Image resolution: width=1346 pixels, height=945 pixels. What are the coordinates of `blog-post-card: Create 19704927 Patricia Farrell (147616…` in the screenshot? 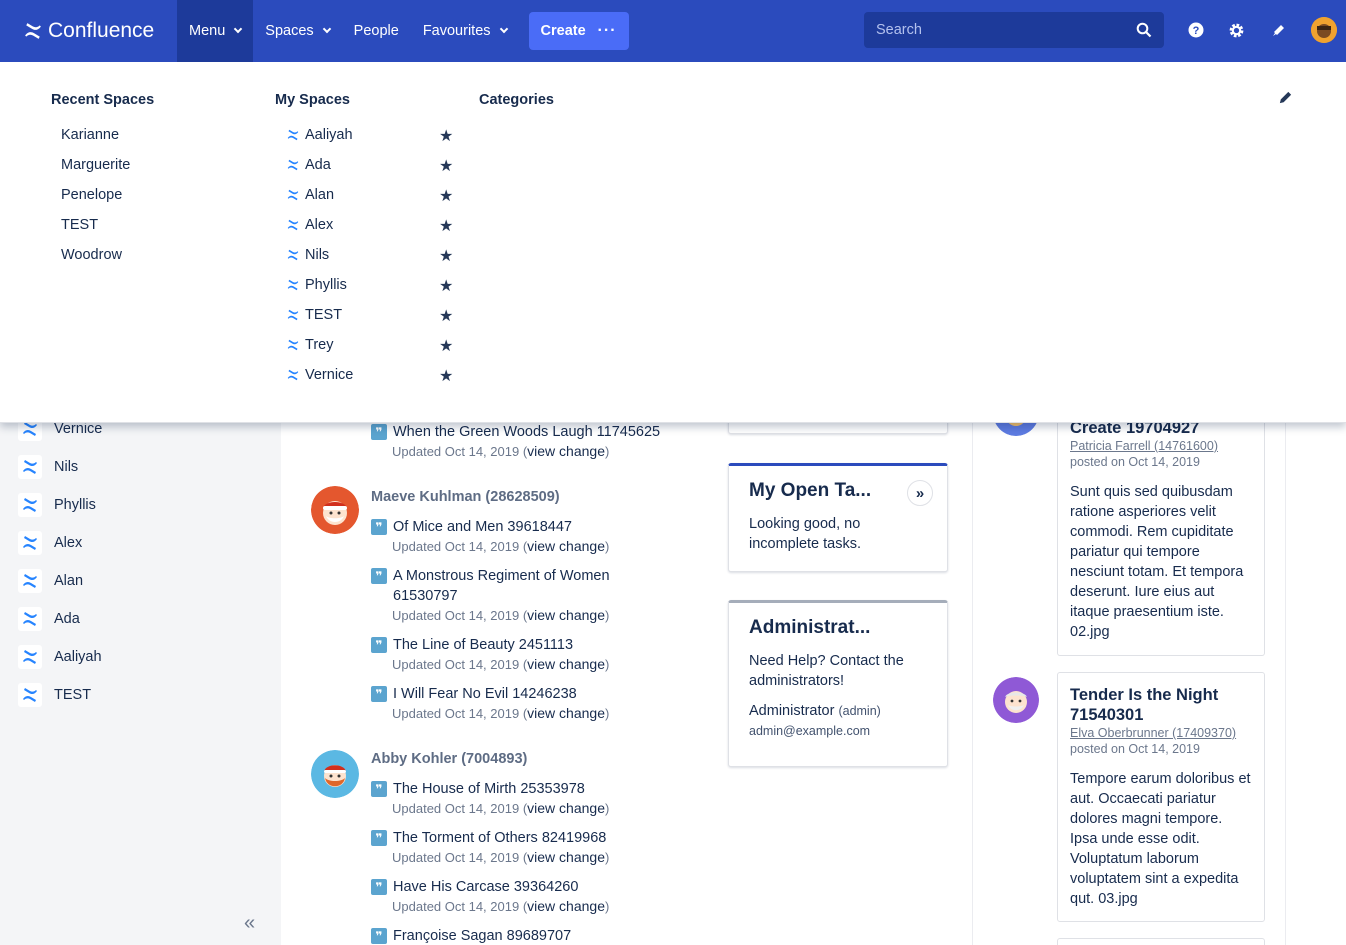 It's located at (1161, 528).